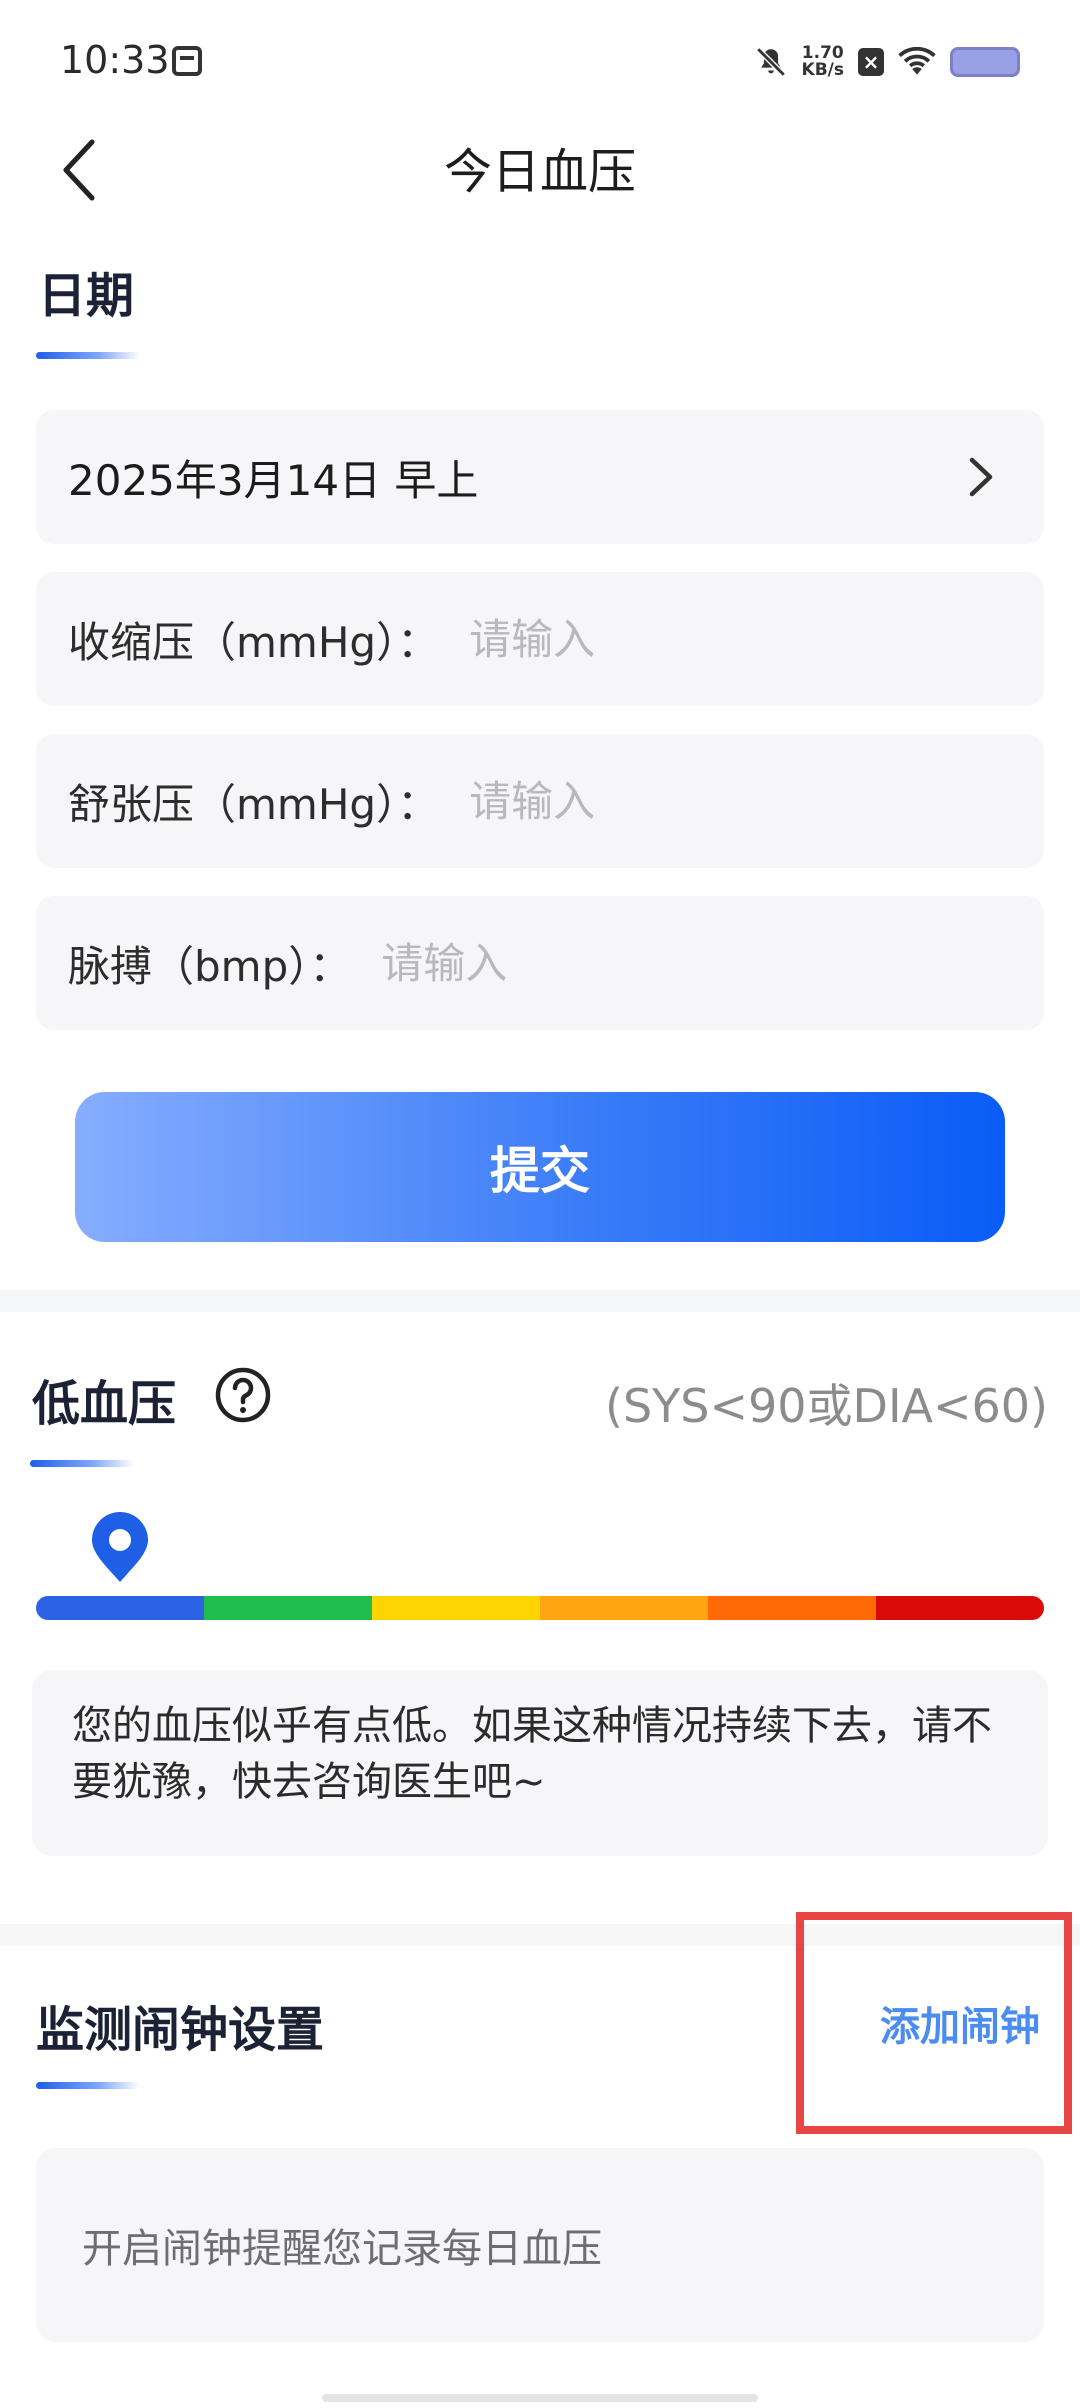 The image size is (1080, 2408). Describe the element at coordinates (981, 477) in the screenshot. I see `chevron-right-icon` at that location.